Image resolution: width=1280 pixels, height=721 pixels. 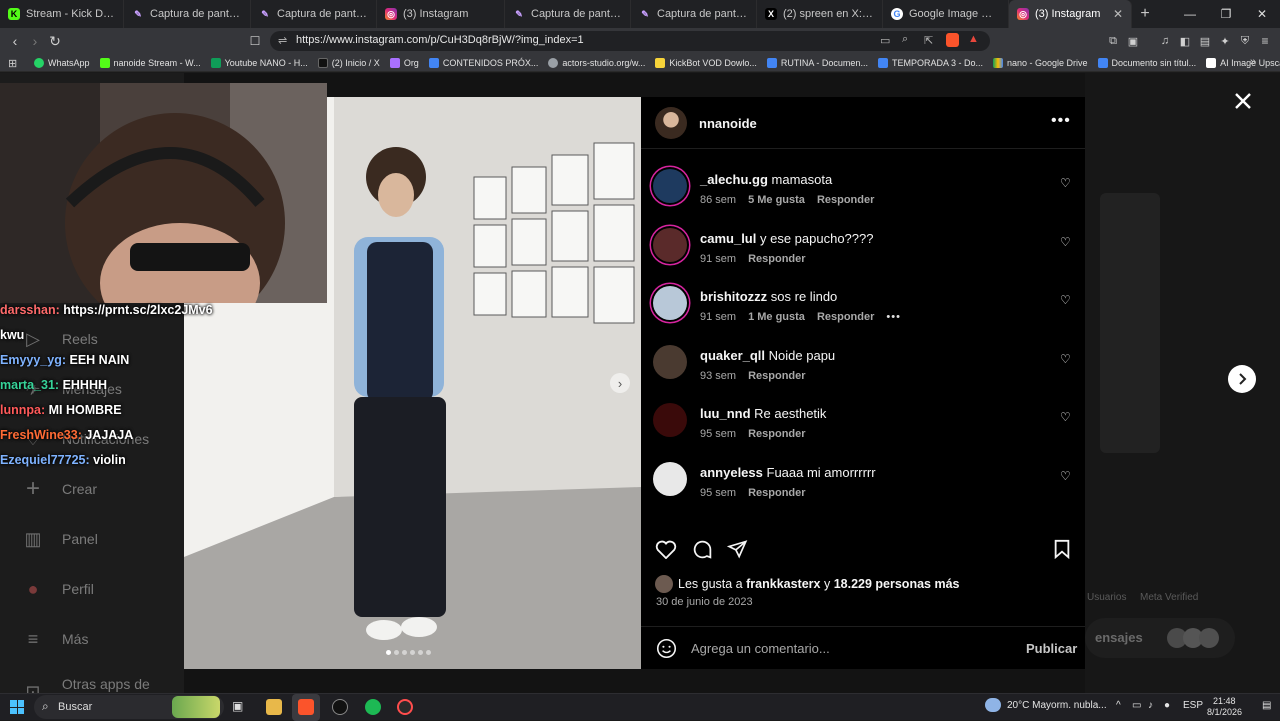 I want to click on volume-icon: ♪, so click(x=1150, y=705).